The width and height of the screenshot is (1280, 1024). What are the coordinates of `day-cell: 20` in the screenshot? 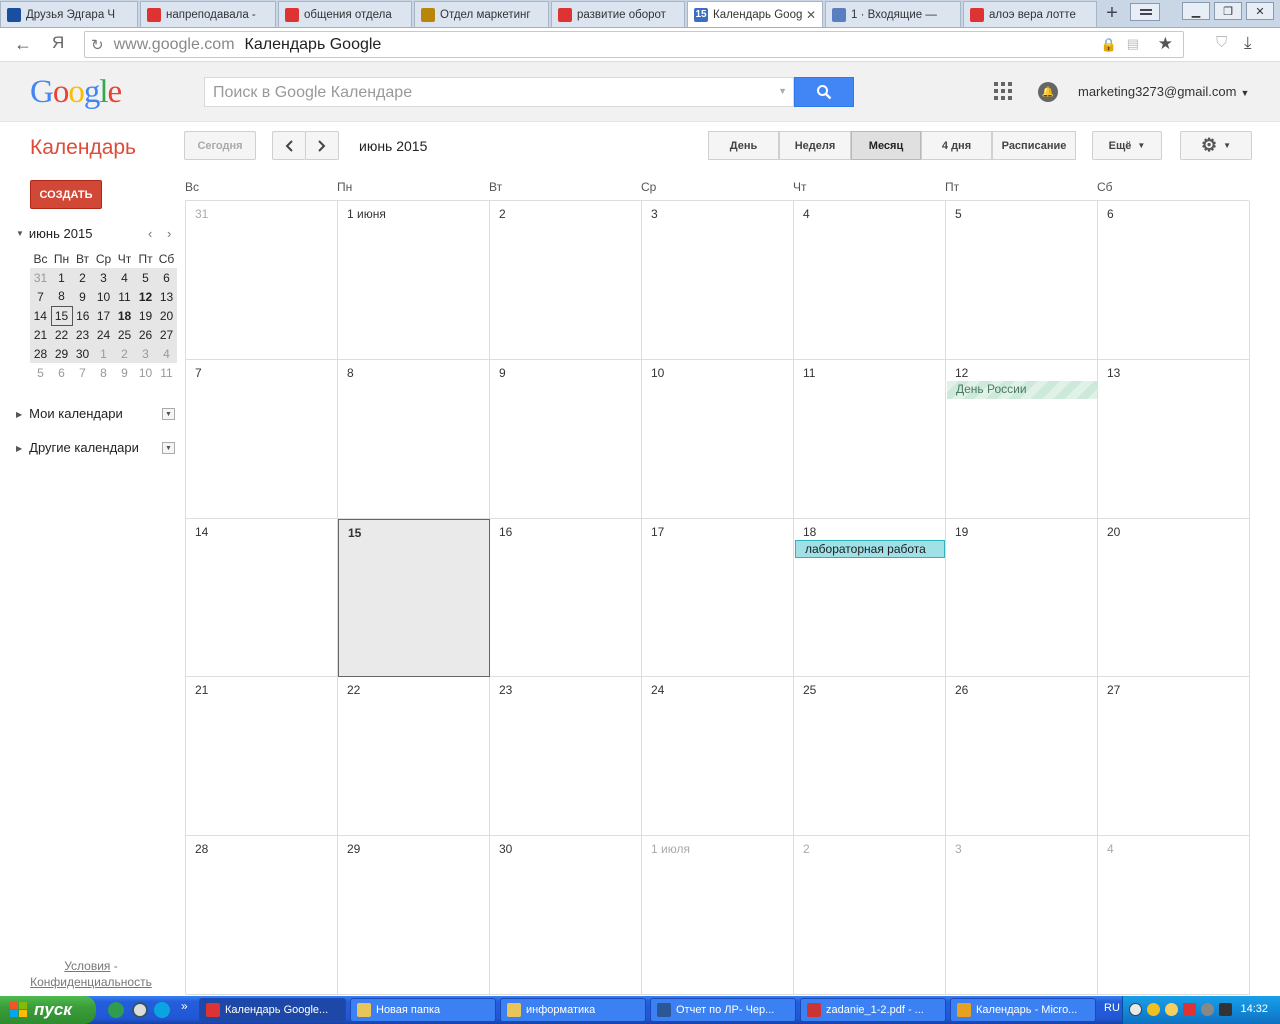 It's located at (1174, 598).